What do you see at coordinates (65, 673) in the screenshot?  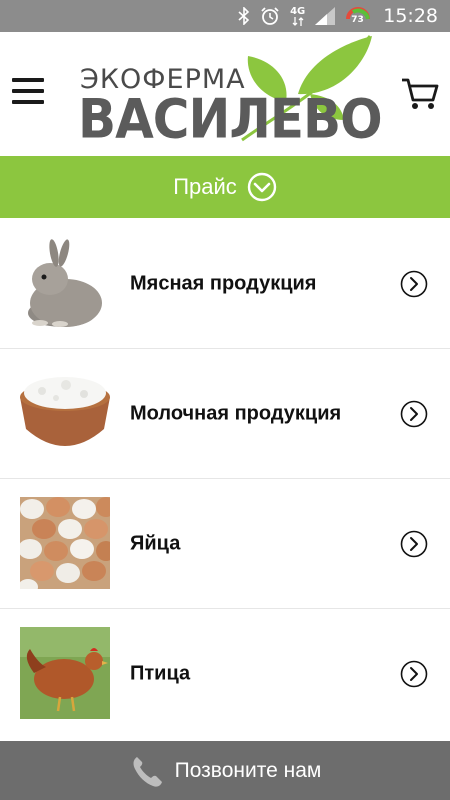 I see `hen-image` at bounding box center [65, 673].